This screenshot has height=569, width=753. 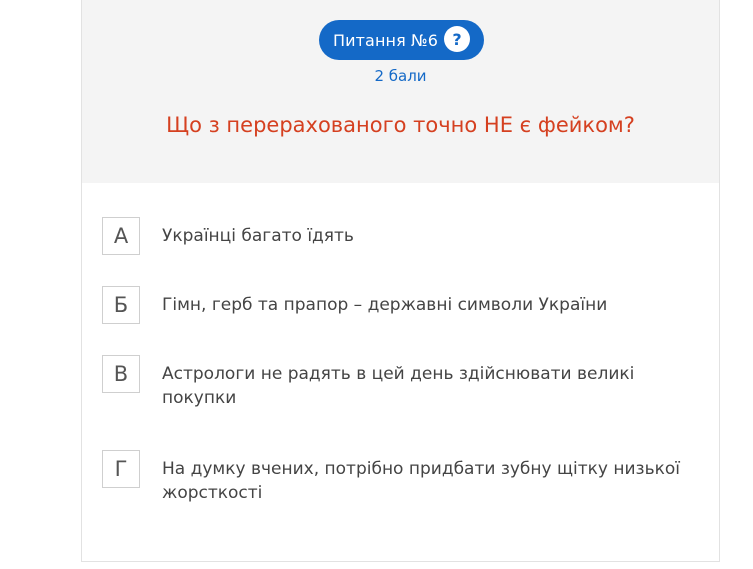 What do you see at coordinates (457, 39) in the screenshot?
I see `question-mark-icon: ?` at bounding box center [457, 39].